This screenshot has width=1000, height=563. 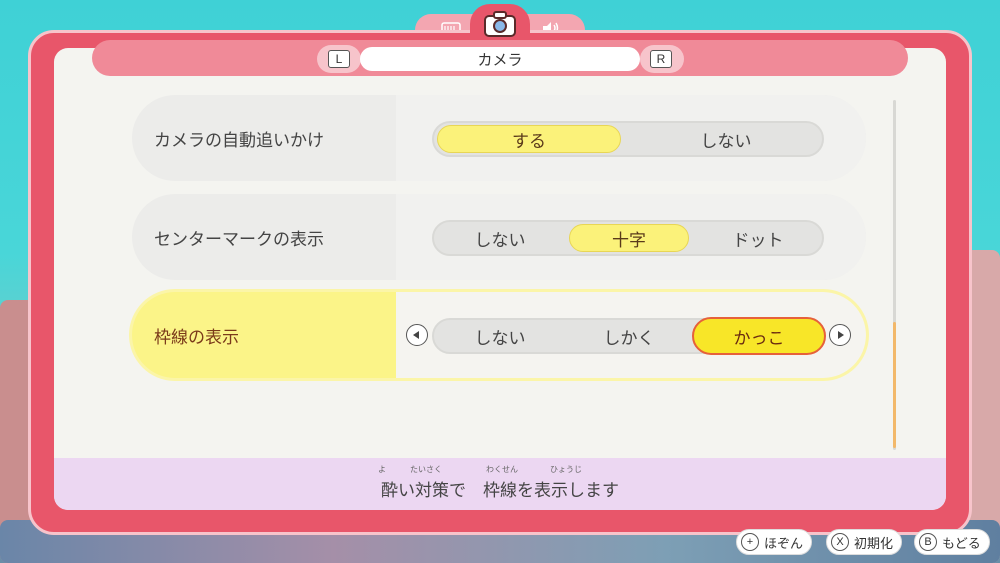 I want to click on ruby-annotations: よ たいさく わくせん ひょうじ, so click(x=500, y=470).